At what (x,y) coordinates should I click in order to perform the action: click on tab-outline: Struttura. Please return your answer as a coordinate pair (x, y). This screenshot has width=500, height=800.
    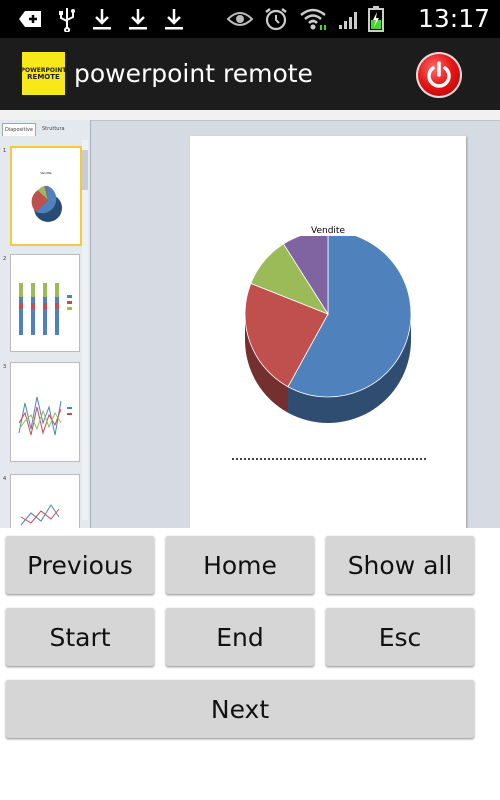
    Looking at the image, I should click on (53, 129).